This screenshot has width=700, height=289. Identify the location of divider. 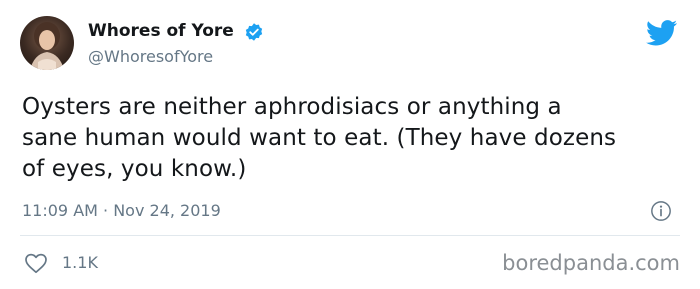
(350, 235).